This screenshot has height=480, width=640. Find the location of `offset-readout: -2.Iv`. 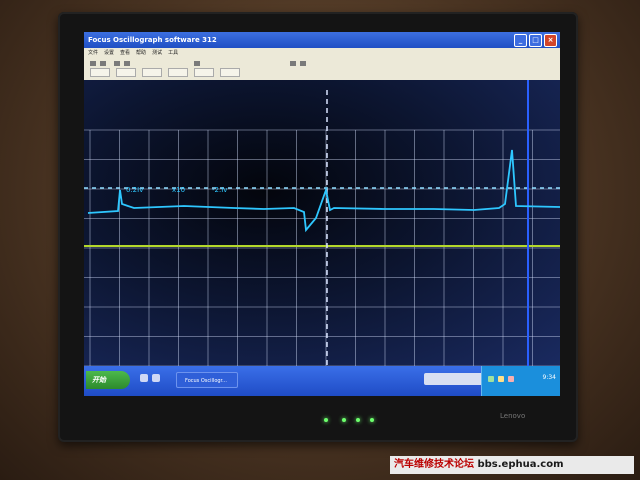

offset-readout: -2.Iv is located at coordinates (219, 190).